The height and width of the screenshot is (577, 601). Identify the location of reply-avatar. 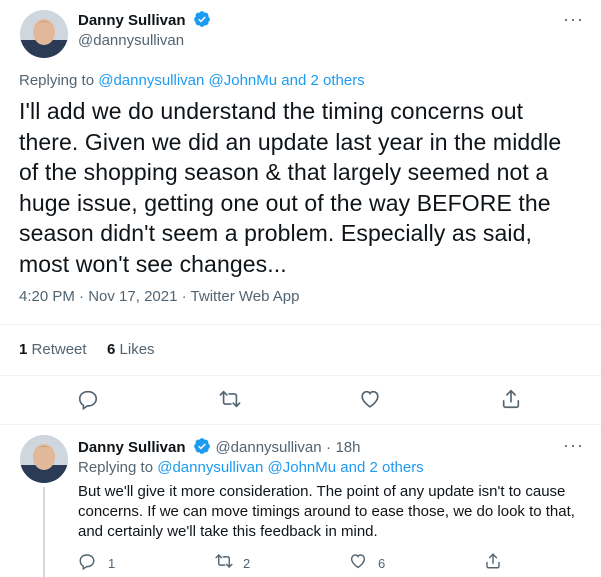
(44, 459).